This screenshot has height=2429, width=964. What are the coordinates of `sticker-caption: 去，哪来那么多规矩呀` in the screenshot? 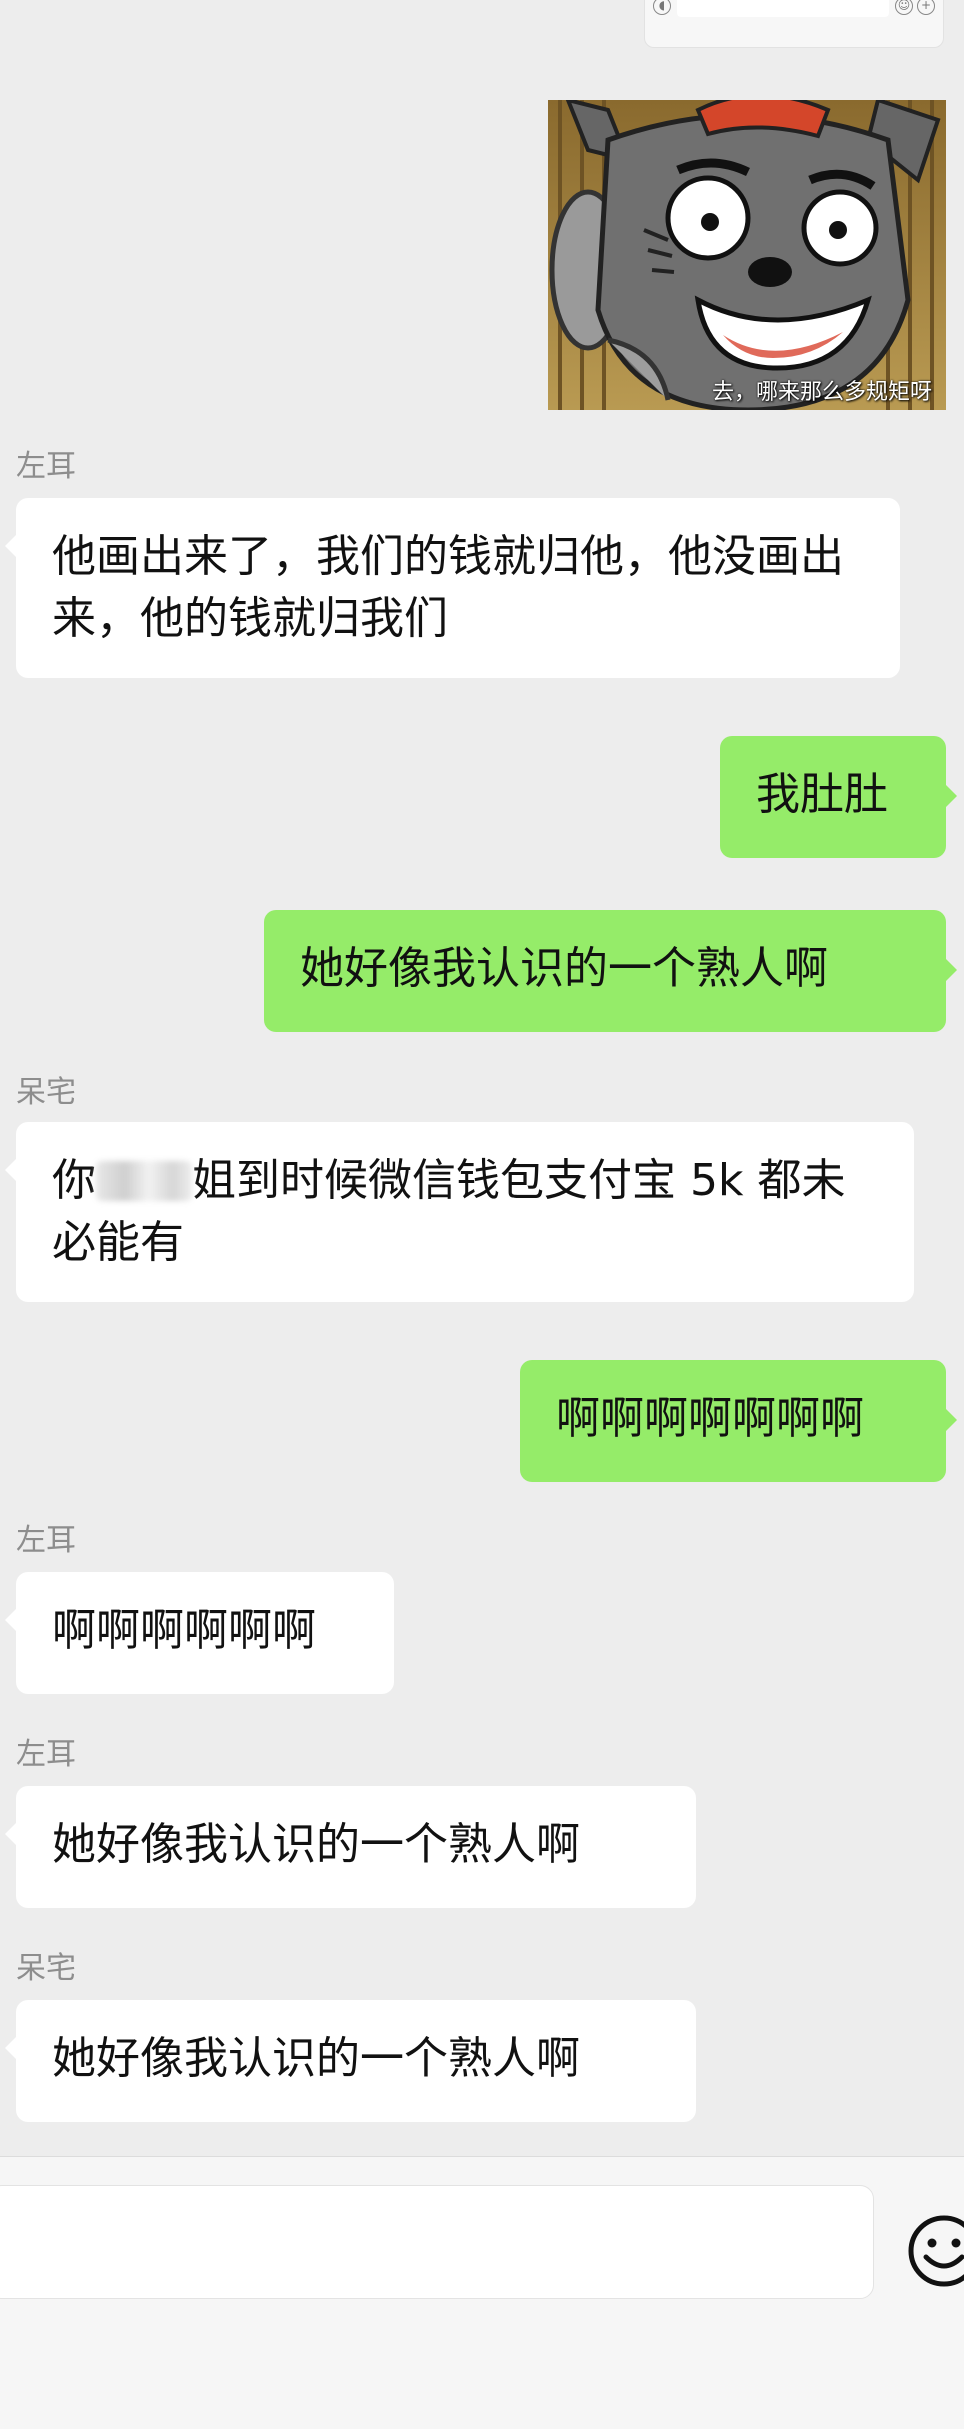 It's located at (821, 392).